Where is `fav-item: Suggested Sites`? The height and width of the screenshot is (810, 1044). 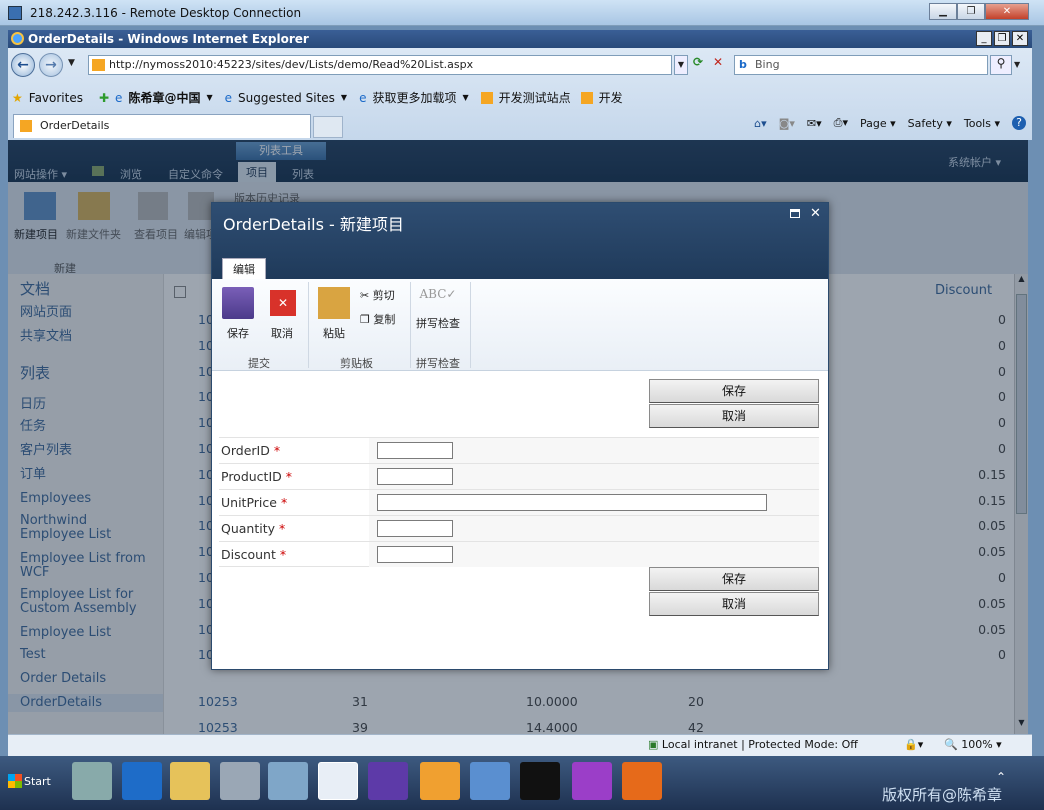
fav-item: Suggested Sites is located at coordinates (286, 98).